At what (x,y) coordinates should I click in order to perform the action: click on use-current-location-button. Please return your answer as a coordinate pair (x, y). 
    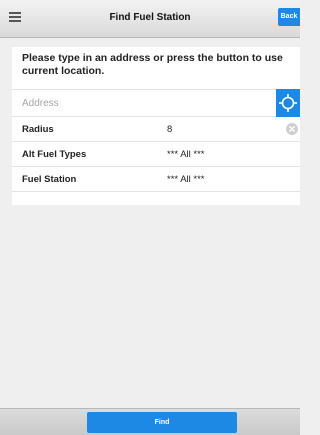
    Looking at the image, I should click on (288, 103).